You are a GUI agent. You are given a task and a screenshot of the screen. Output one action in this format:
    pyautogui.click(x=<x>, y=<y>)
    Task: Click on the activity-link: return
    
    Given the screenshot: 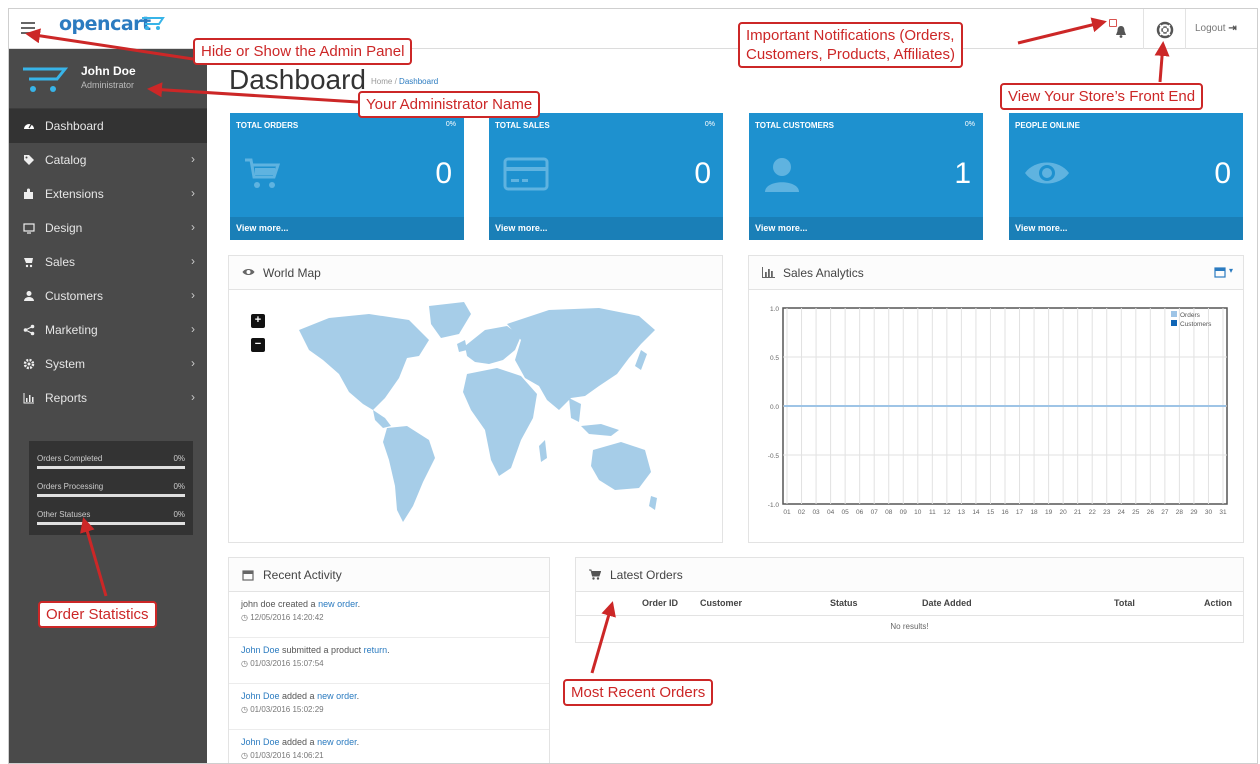 What is the action you would take?
    pyautogui.click(x=376, y=650)
    